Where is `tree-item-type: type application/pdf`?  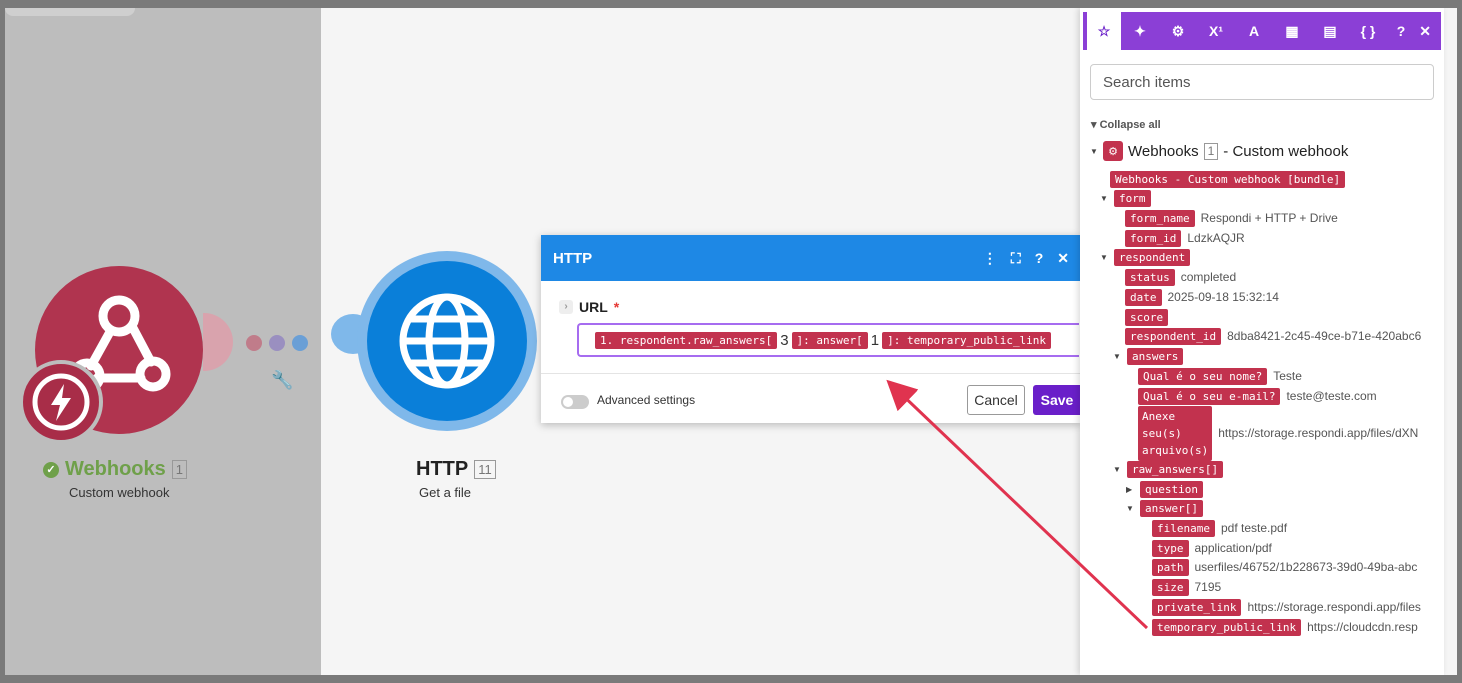 tree-item-type: type application/pdf is located at coordinates (1212, 548).